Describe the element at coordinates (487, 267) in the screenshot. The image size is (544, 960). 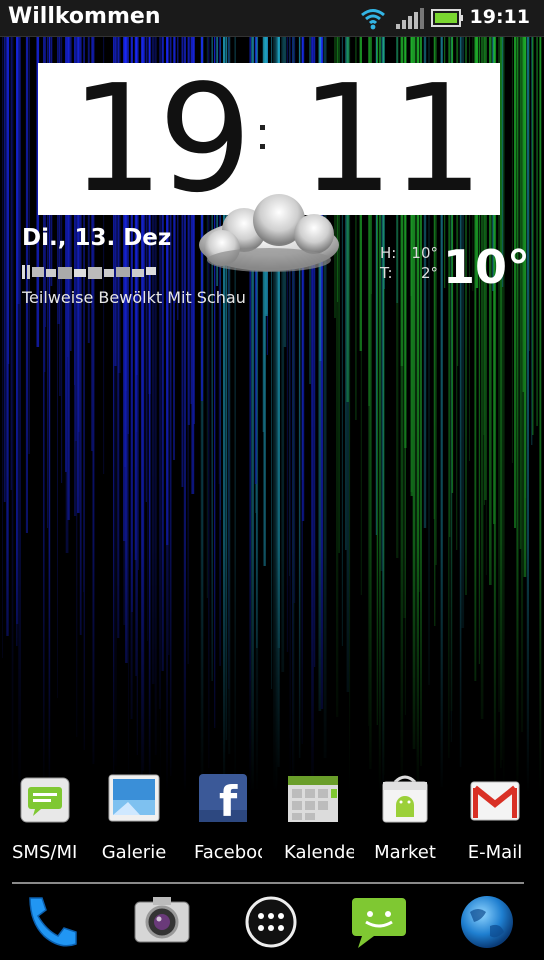
I see `weather-current-temp: 10°` at that location.